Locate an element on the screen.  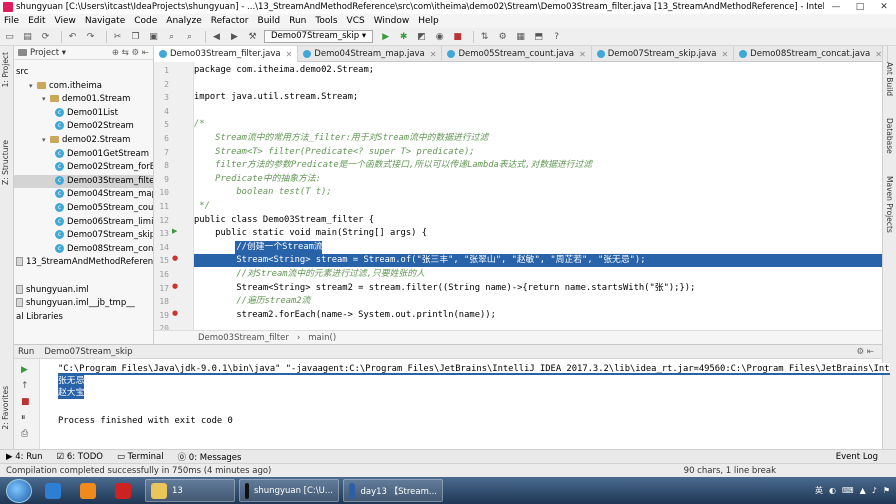
tray-icon: ▲ is located at coordinates (863, 490).